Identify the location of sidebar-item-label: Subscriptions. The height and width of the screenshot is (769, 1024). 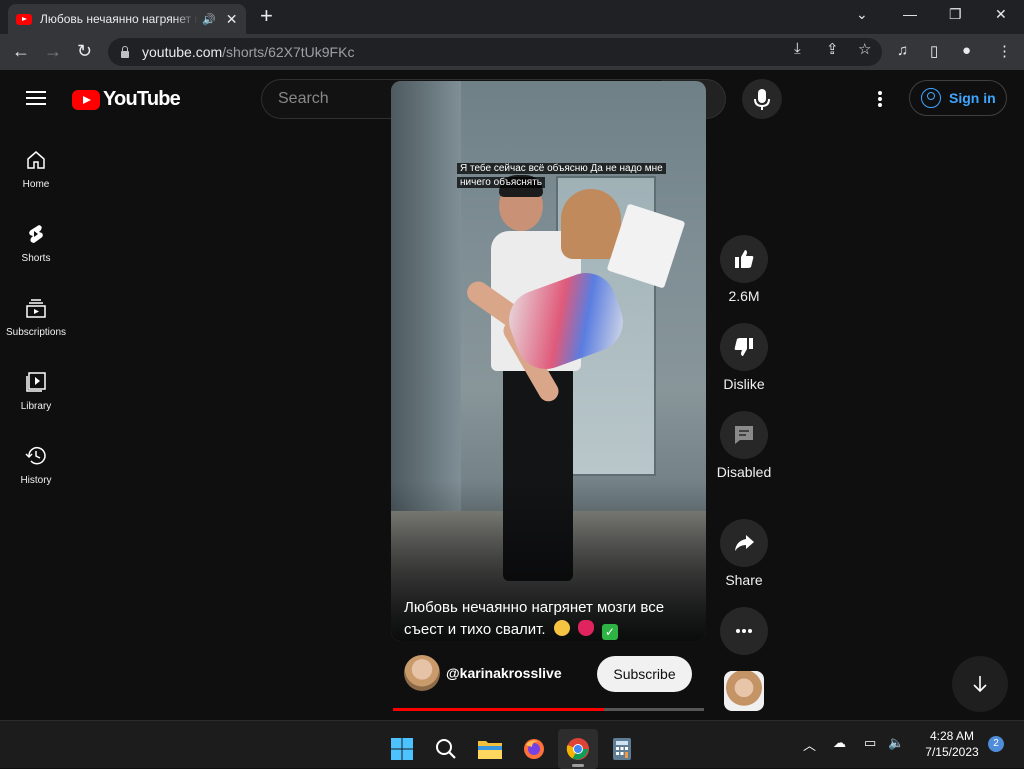
(36, 332).